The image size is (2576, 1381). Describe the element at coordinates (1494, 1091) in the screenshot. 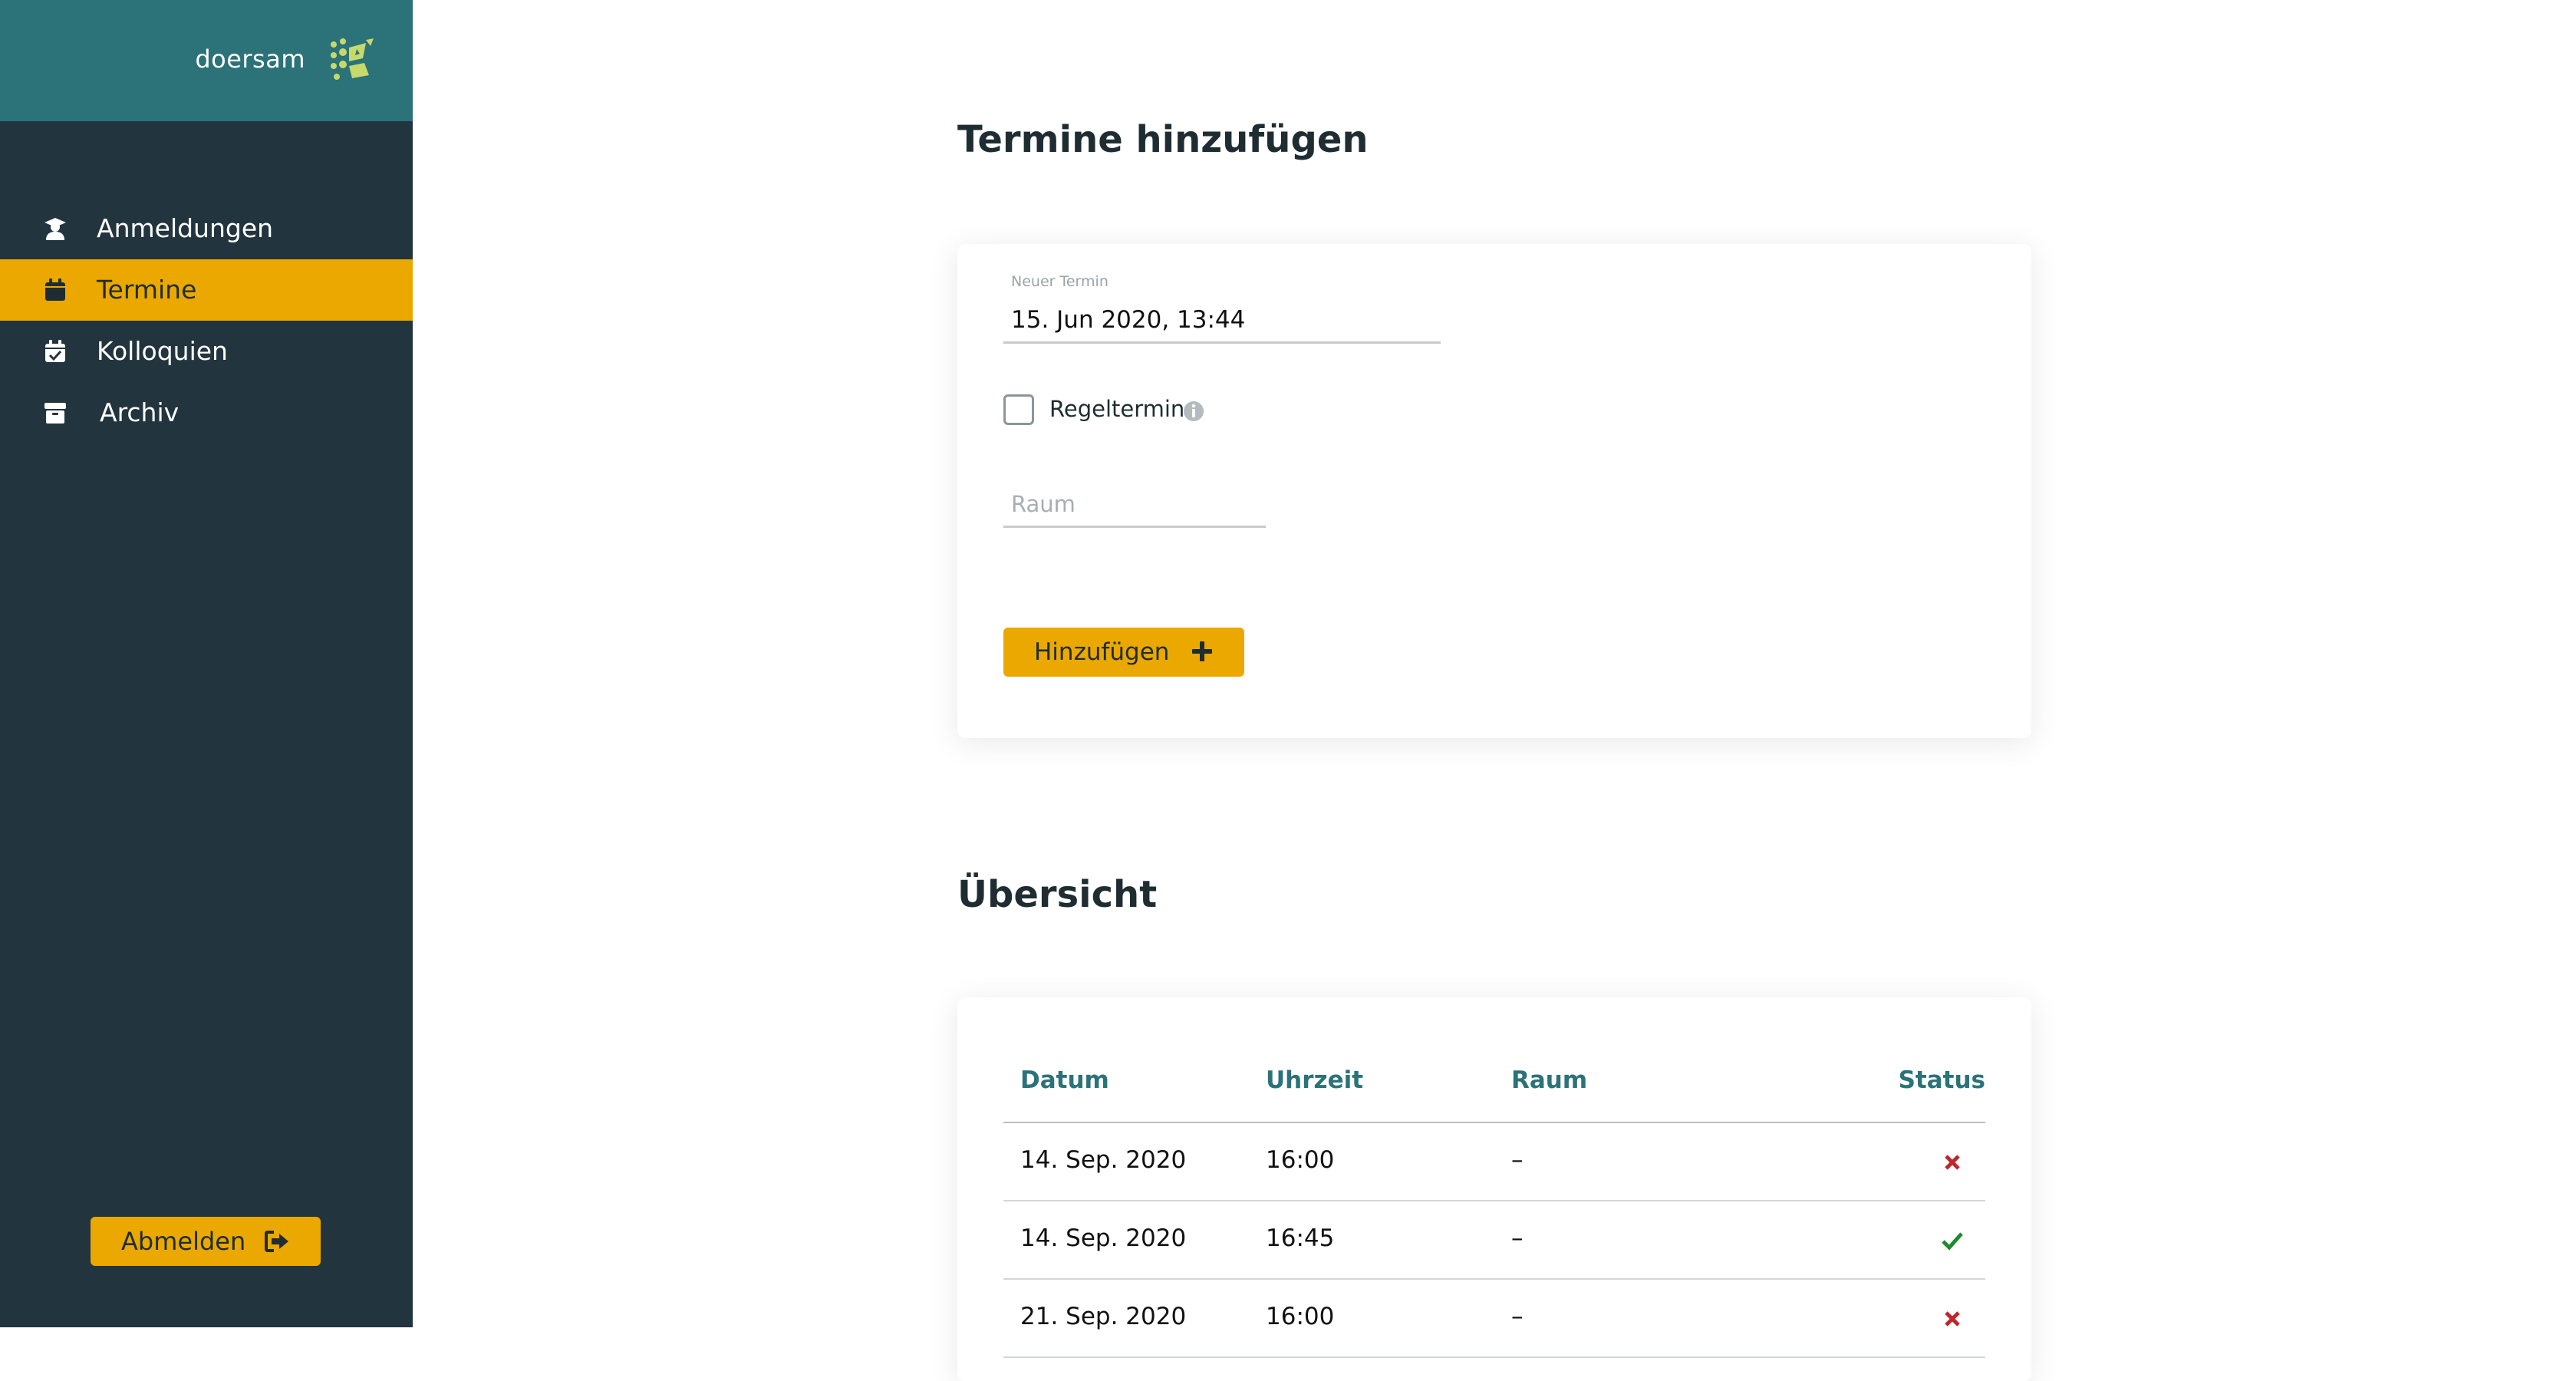

I see `table-header: Datum Uhrzeit Raum Status` at that location.